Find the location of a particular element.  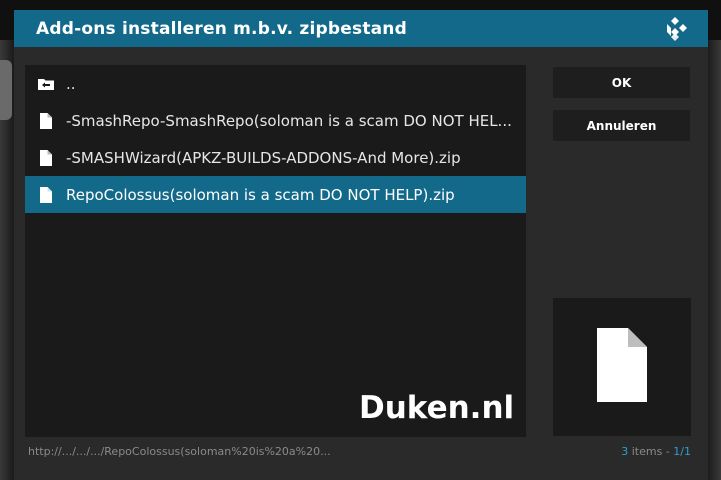

kodi-logo-icon is located at coordinates (675, 29).